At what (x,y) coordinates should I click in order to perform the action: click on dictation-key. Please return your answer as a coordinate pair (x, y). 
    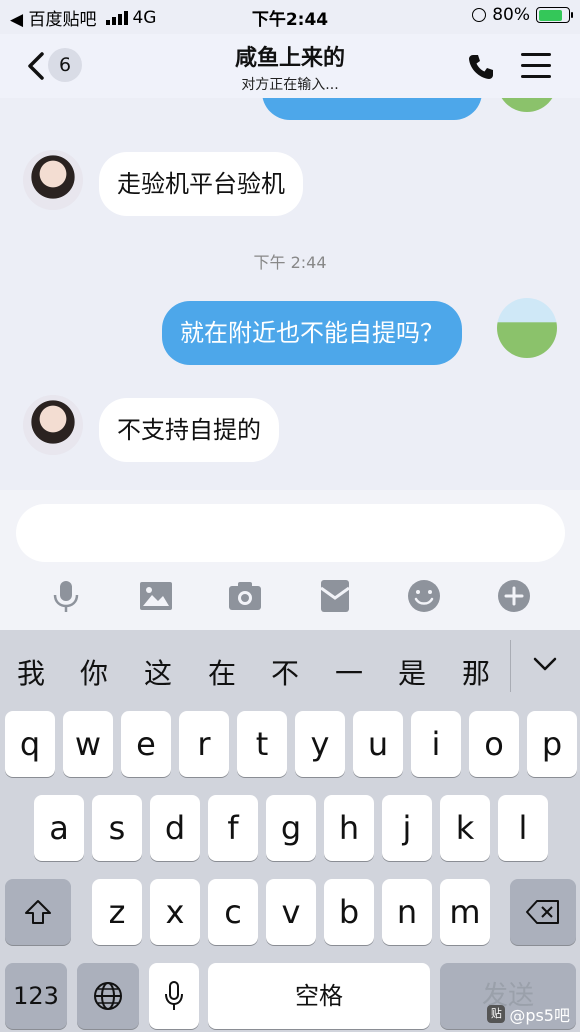
    Looking at the image, I should click on (174, 996).